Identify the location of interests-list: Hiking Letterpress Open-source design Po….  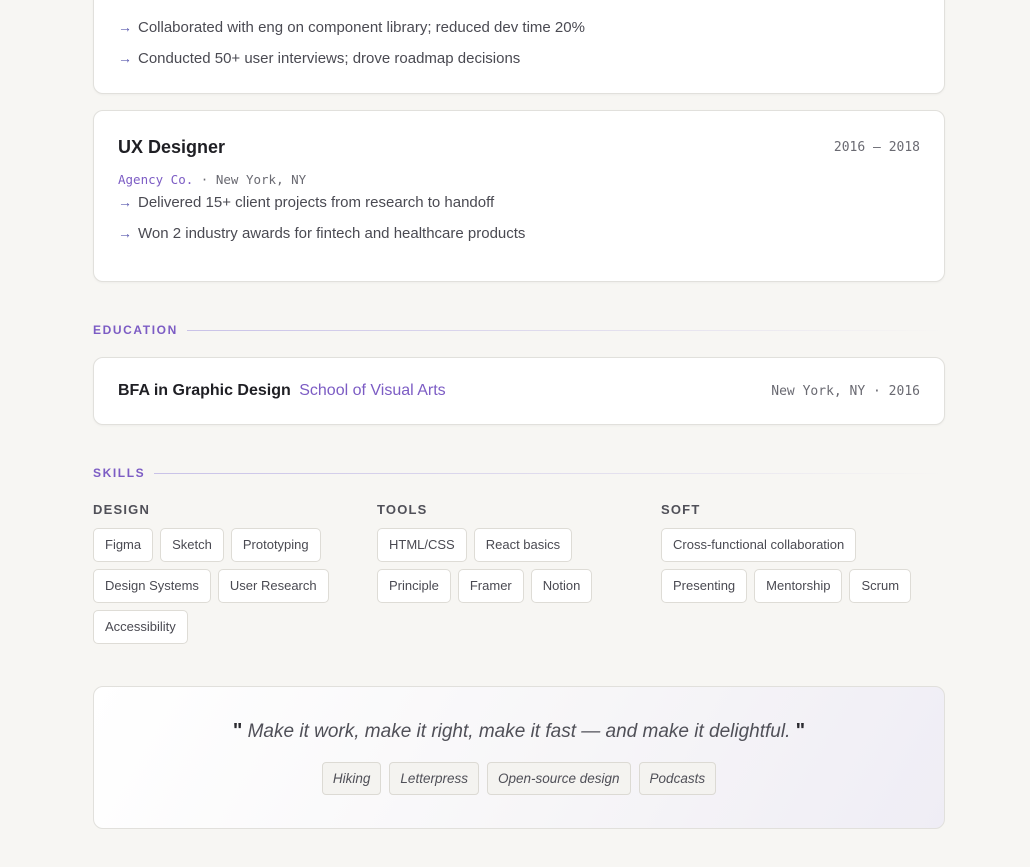
(519, 778).